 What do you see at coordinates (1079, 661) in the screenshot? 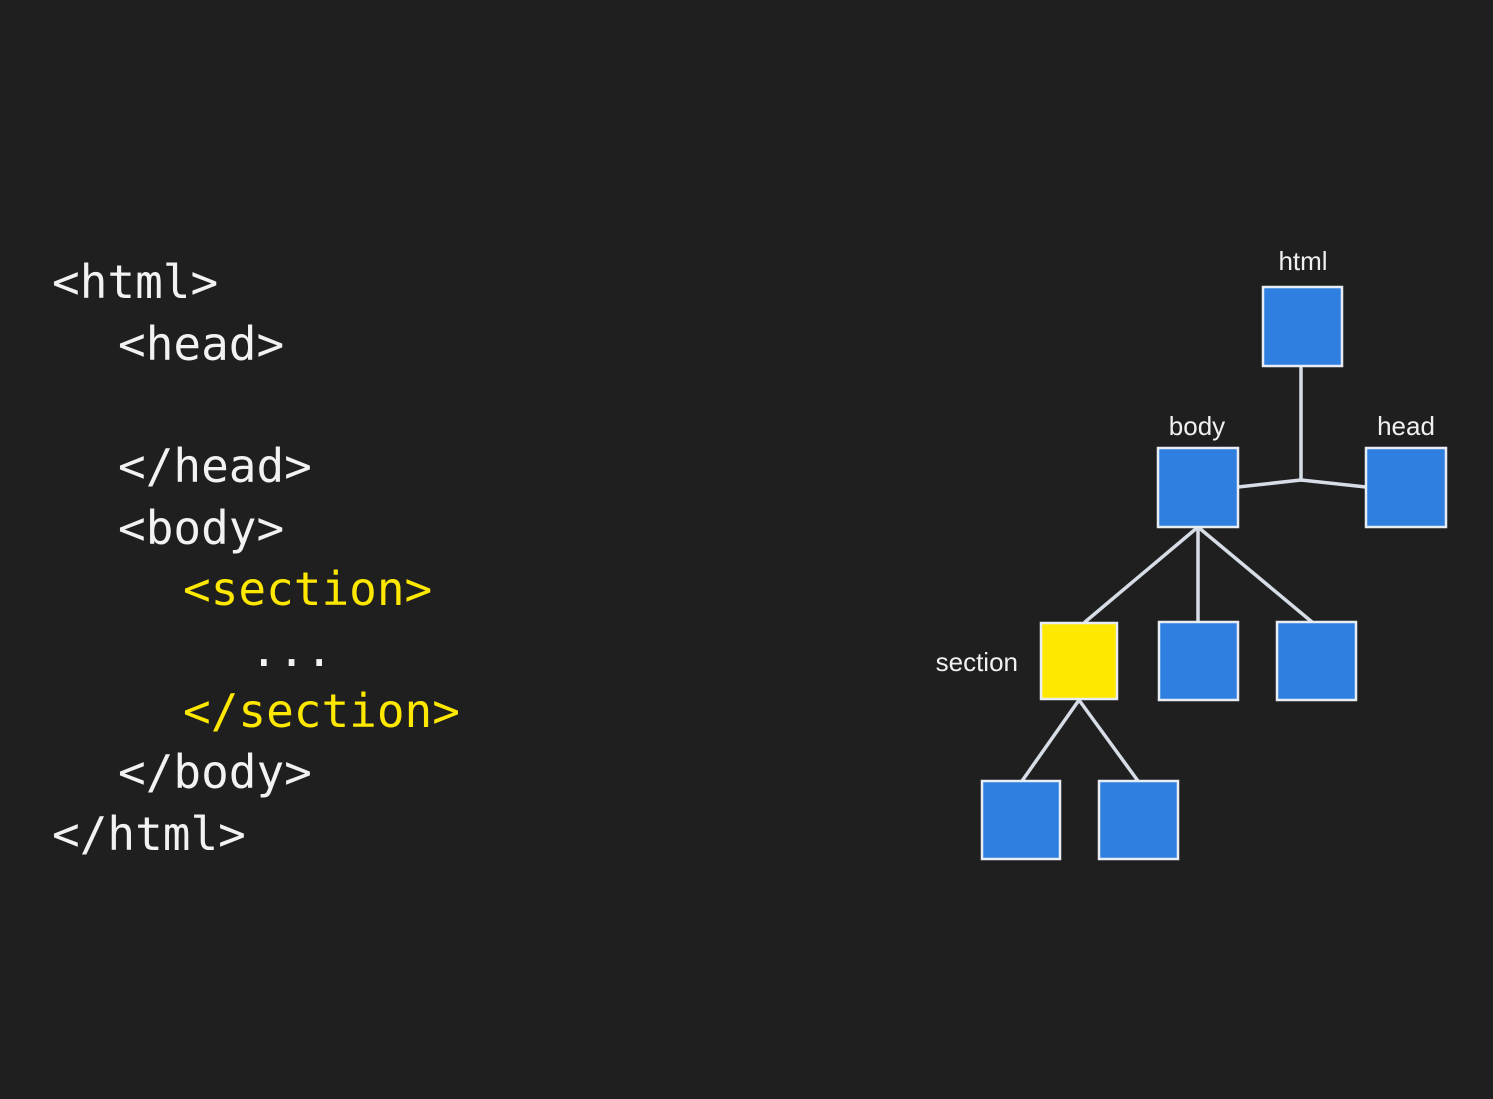
I see `node-section` at bounding box center [1079, 661].